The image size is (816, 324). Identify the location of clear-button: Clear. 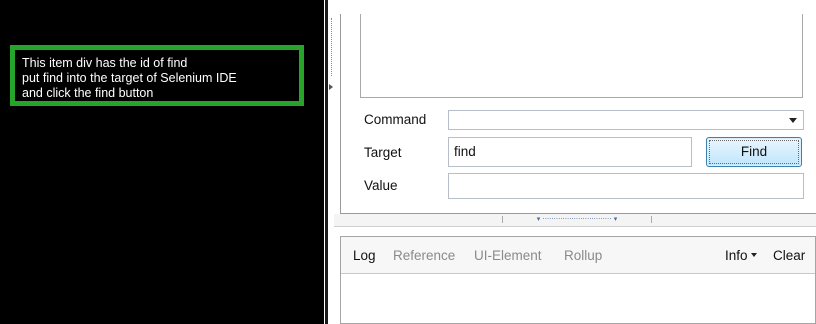
(789, 255).